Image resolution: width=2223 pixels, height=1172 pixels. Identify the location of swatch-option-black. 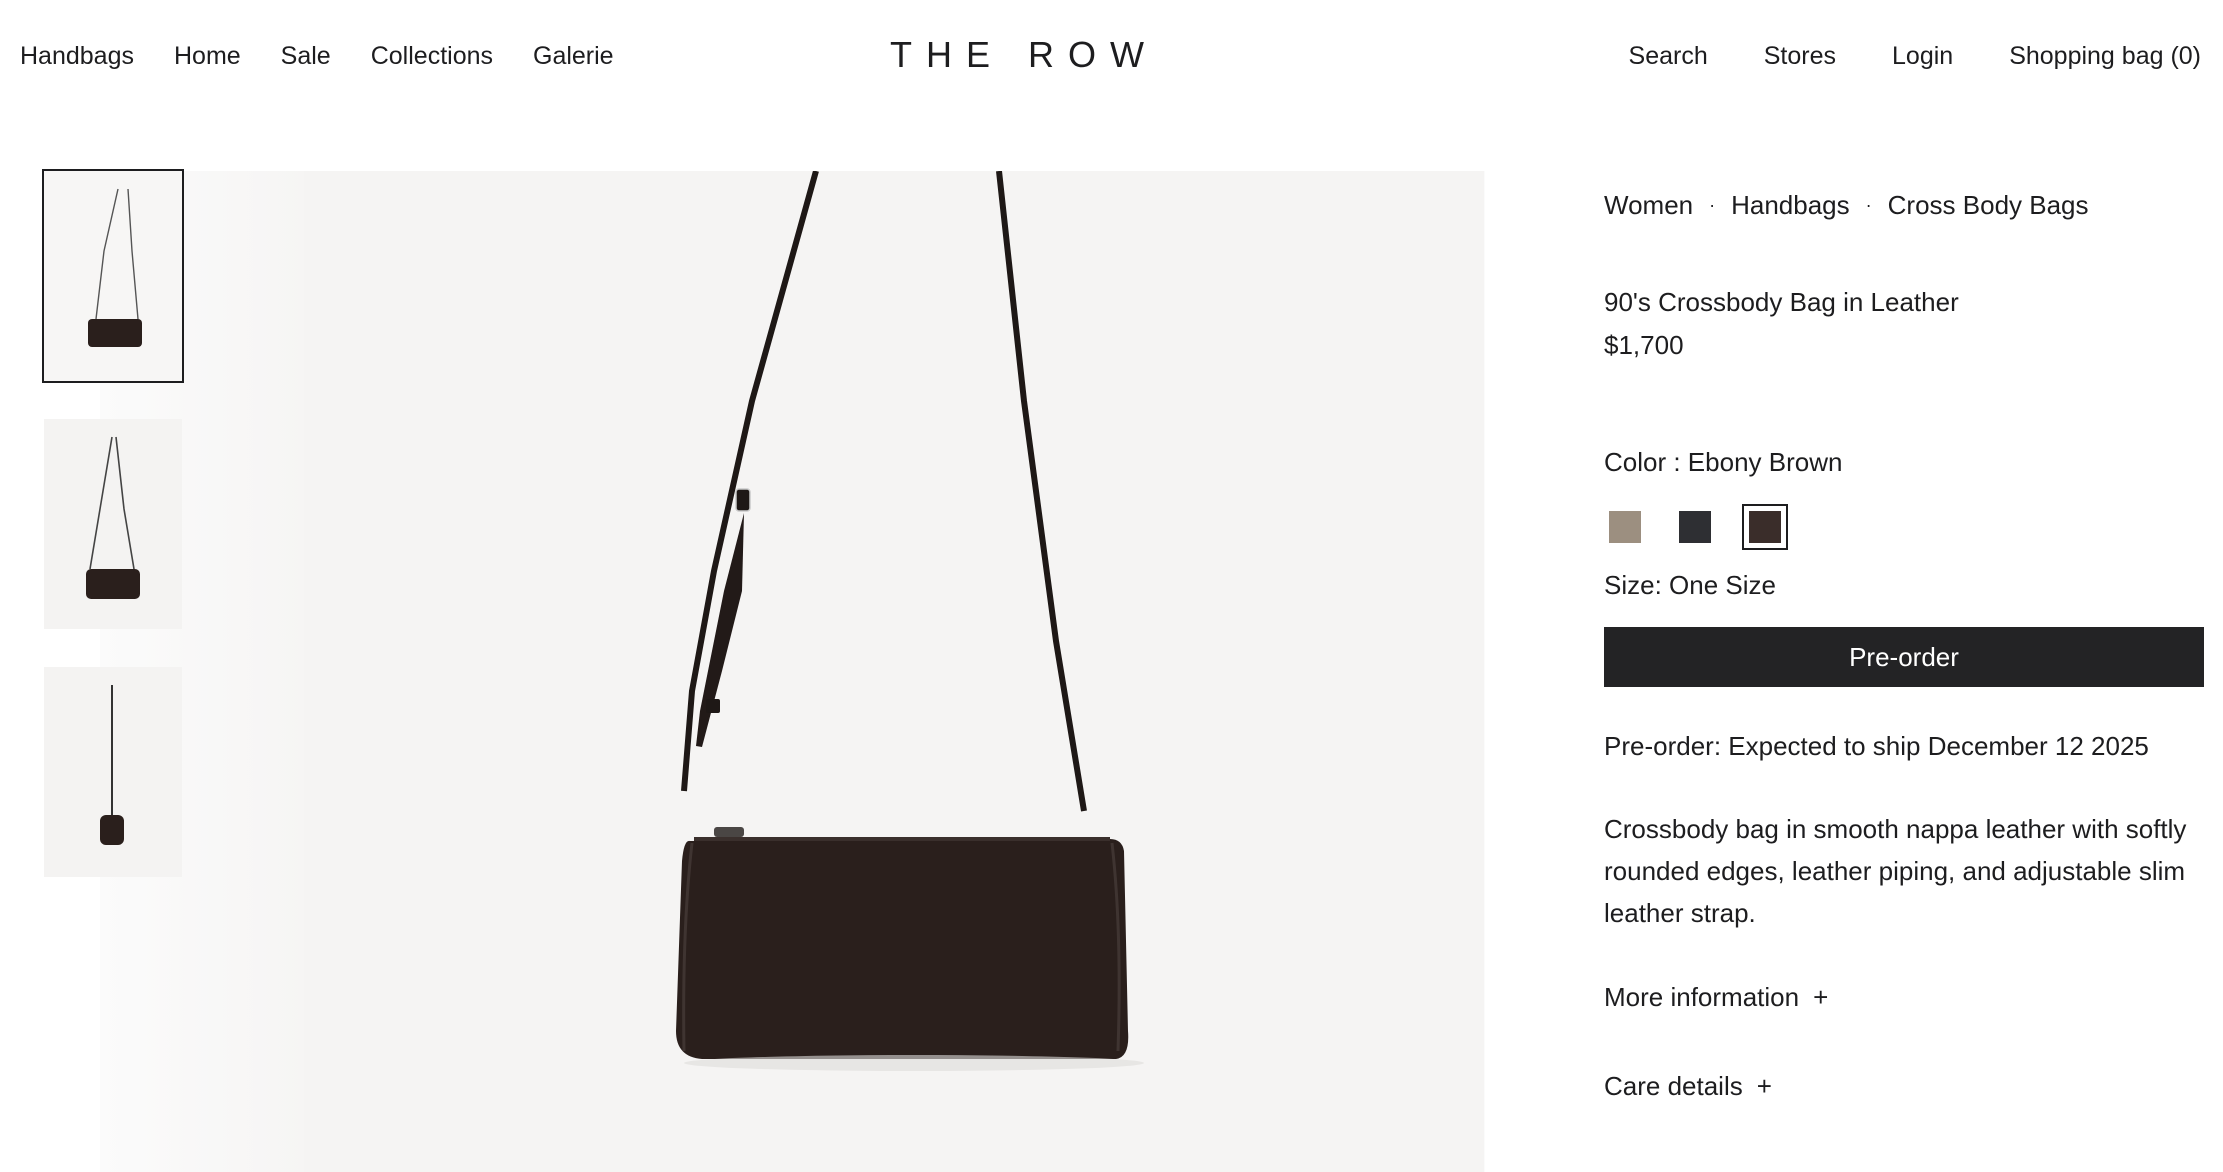
(1695, 527).